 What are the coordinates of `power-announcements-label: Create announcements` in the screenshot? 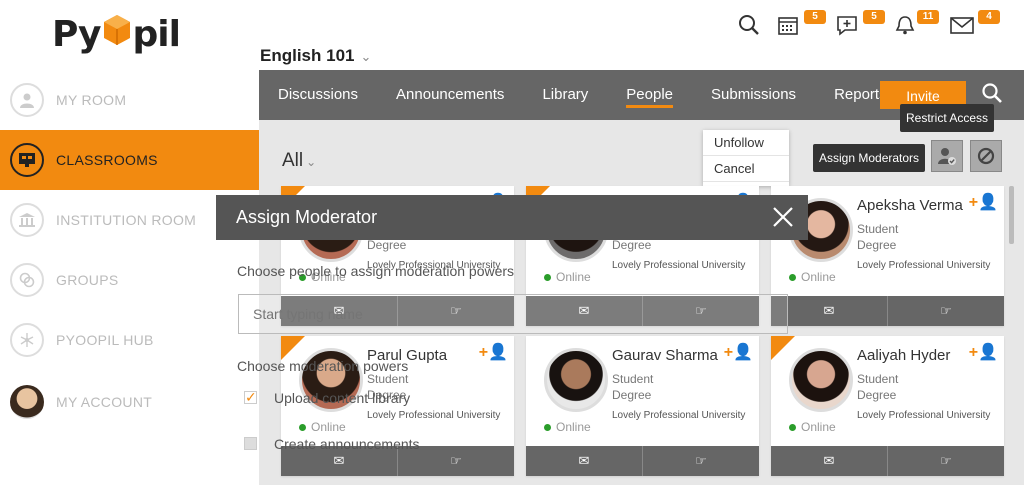 It's located at (347, 444).